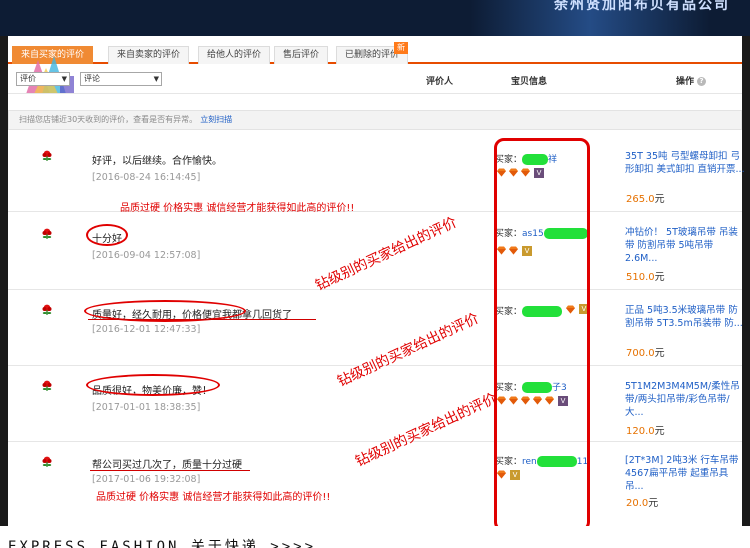  What do you see at coordinates (157, 161) in the screenshot?
I see `review-comment: 好评，以后继续。合作愉快。` at bounding box center [157, 161].